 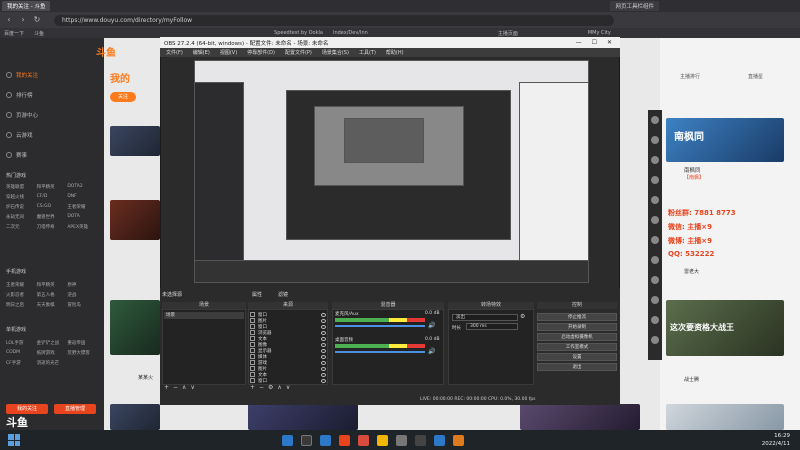 I want to click on close-icon: ✕, so click(x=609, y=42).